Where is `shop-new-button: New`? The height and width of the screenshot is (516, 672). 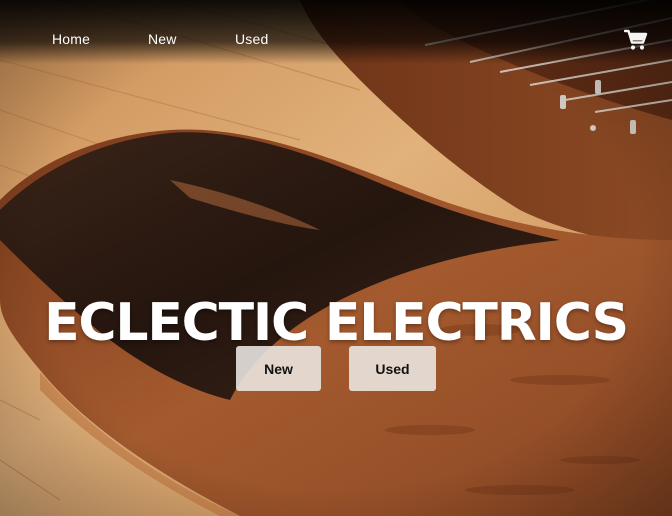
shop-new-button: New is located at coordinates (278, 368).